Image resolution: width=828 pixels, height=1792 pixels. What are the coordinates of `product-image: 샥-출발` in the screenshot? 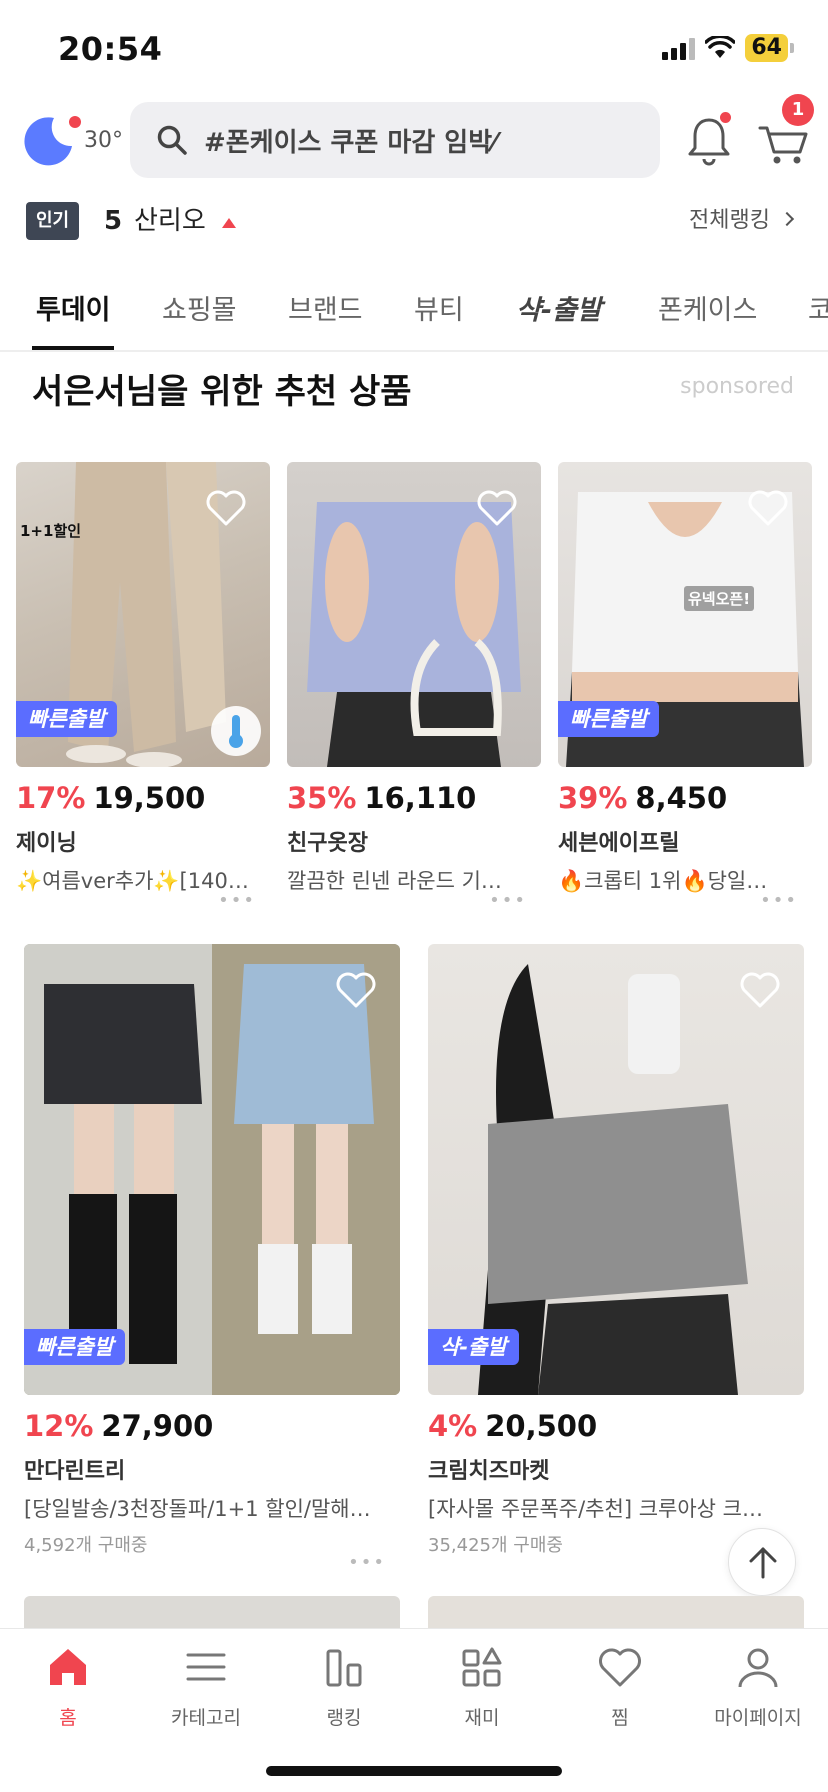 It's located at (616, 1169).